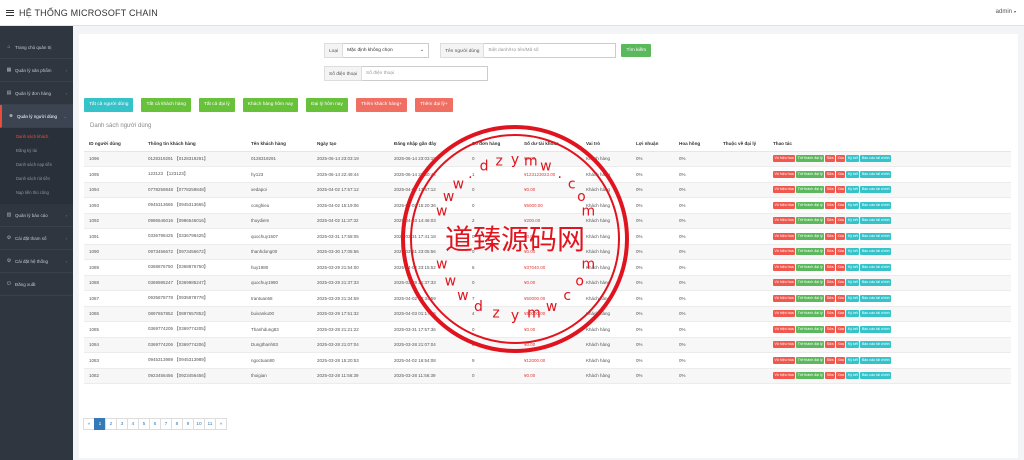 The image size is (1024, 460). Describe the element at coordinates (36, 93) in the screenshot. I see `sidebar-item-orders: ▤ Quản lý đơn hàng ›` at that location.